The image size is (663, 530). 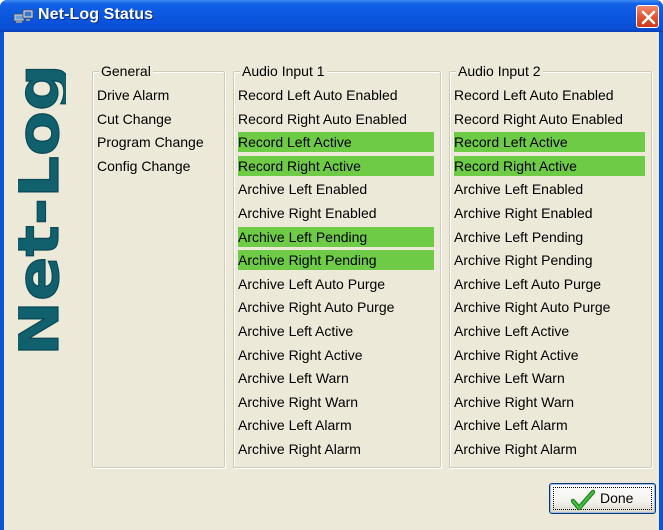 I want to click on audio2-status-item: Archive Right Pending, so click(x=523, y=260).